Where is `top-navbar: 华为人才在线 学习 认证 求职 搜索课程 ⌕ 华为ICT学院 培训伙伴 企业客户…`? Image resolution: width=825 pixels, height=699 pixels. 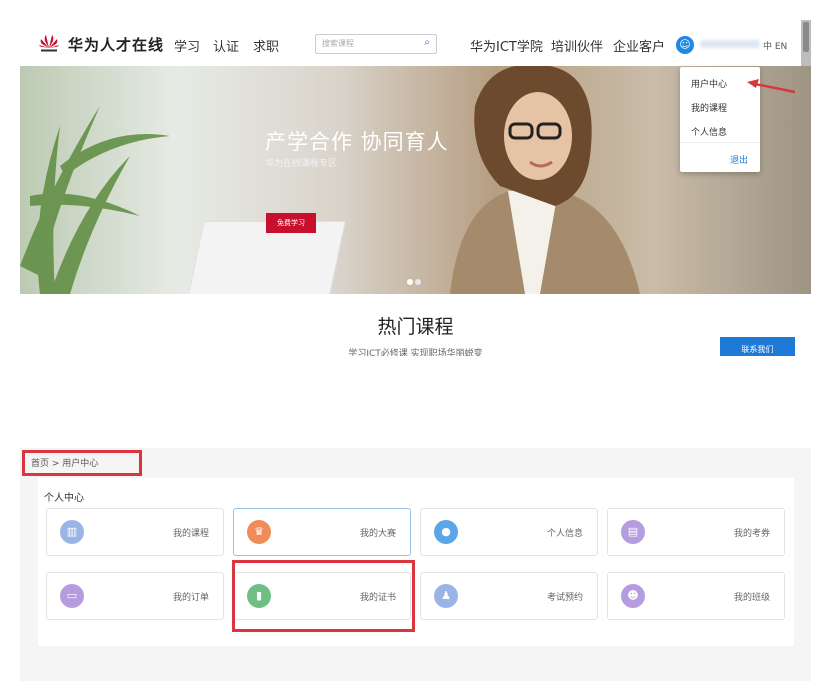
top-navbar: 华为人才在线 学习 认证 求职 搜索课程 ⌕ 华为ICT学院 培训伙伴 企业客户… is located at coordinates (415, 43).